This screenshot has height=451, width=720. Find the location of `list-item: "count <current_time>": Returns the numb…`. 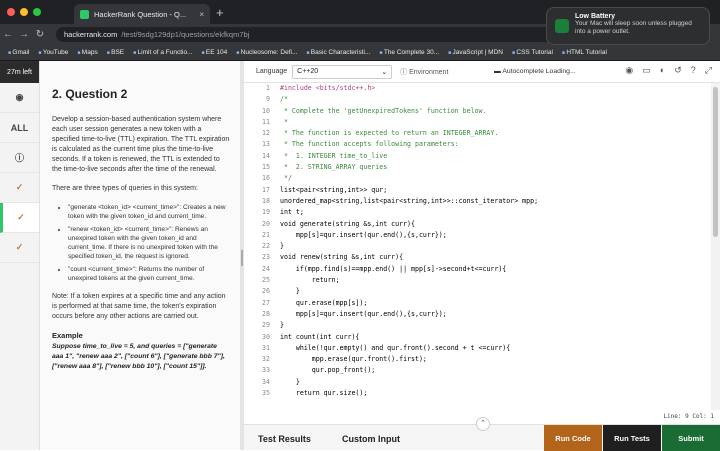

list-item: "count <current_time>": Returns the numb… is located at coordinates (149, 274).